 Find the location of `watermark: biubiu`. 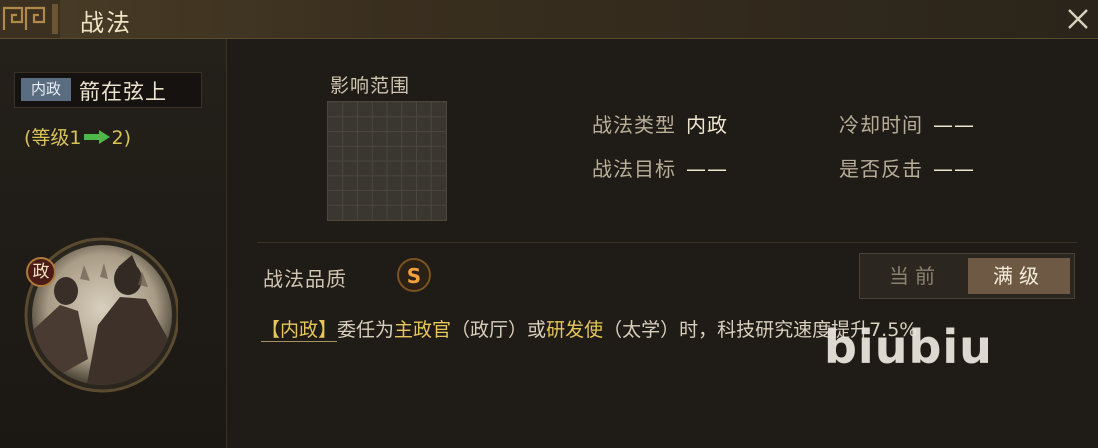

watermark: biubiu is located at coordinates (908, 347).